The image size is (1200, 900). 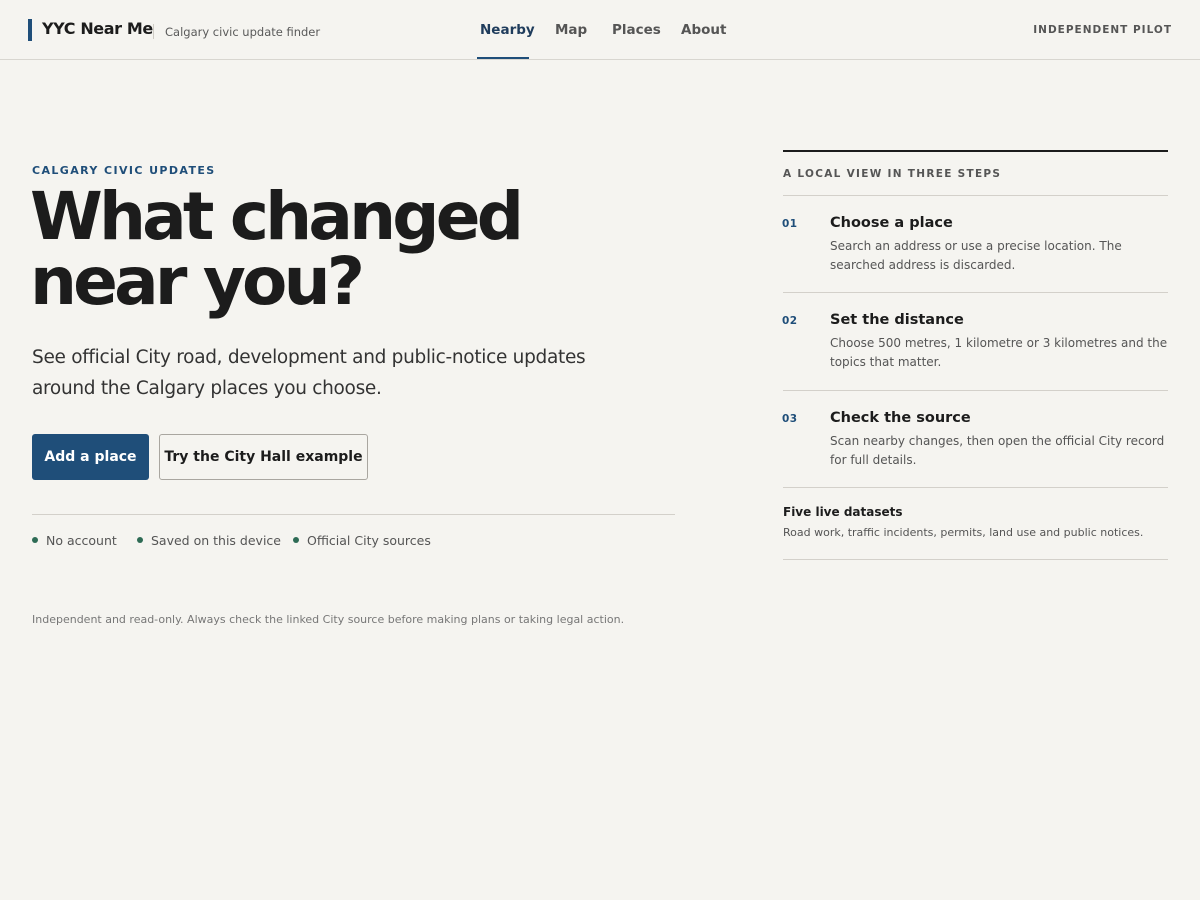 I want to click on add-place-button: Add a place, so click(x=90, y=457).